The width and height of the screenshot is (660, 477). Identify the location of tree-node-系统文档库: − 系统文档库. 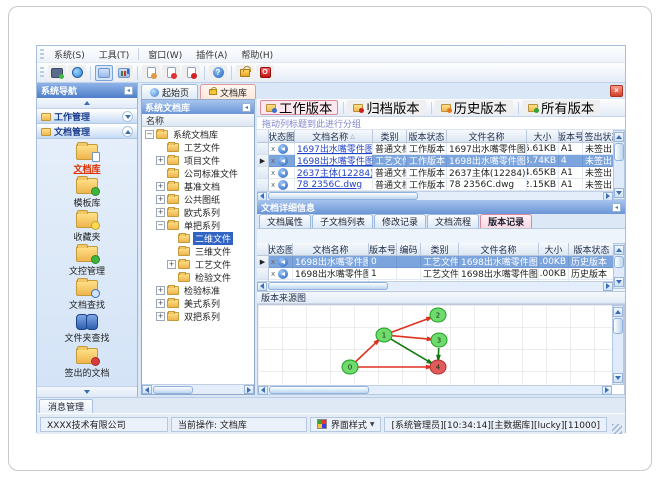
(198, 134).